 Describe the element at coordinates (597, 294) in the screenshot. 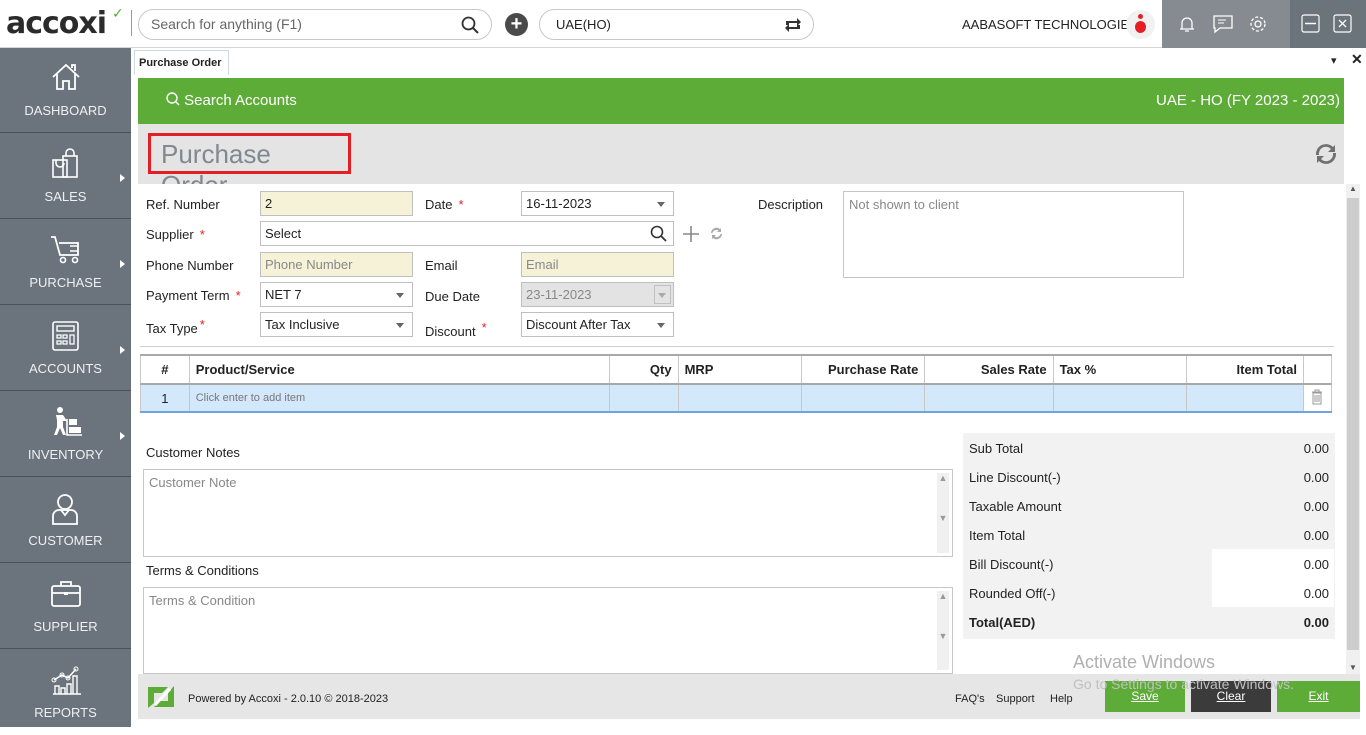

I see `due-date-picker: 23-11-2023` at that location.